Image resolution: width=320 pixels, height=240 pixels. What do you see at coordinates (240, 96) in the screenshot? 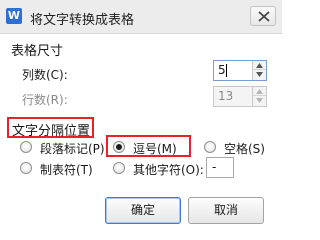
I see `rows-spinner: 13` at bounding box center [240, 96].